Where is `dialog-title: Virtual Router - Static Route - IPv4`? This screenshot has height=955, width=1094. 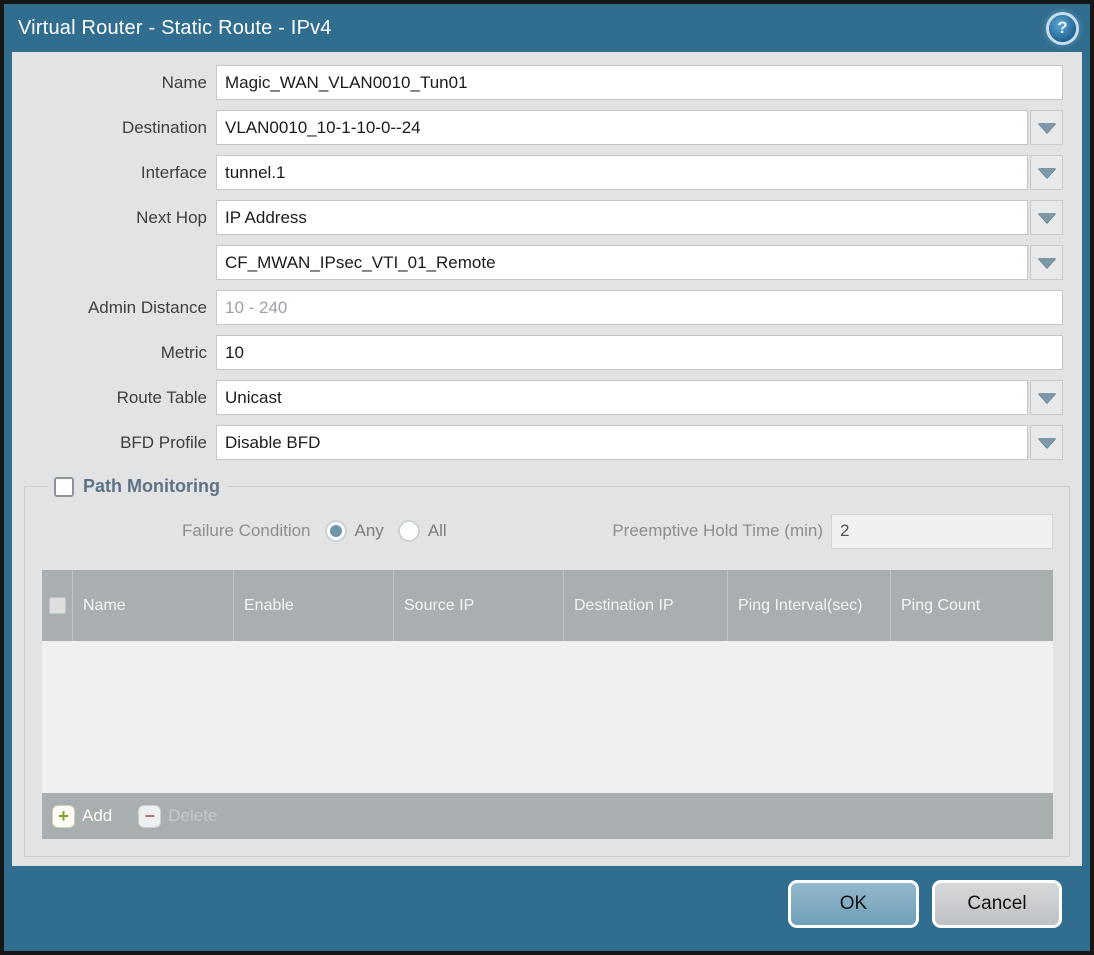
dialog-title: Virtual Router - Static Route - IPv4 is located at coordinates (175, 27).